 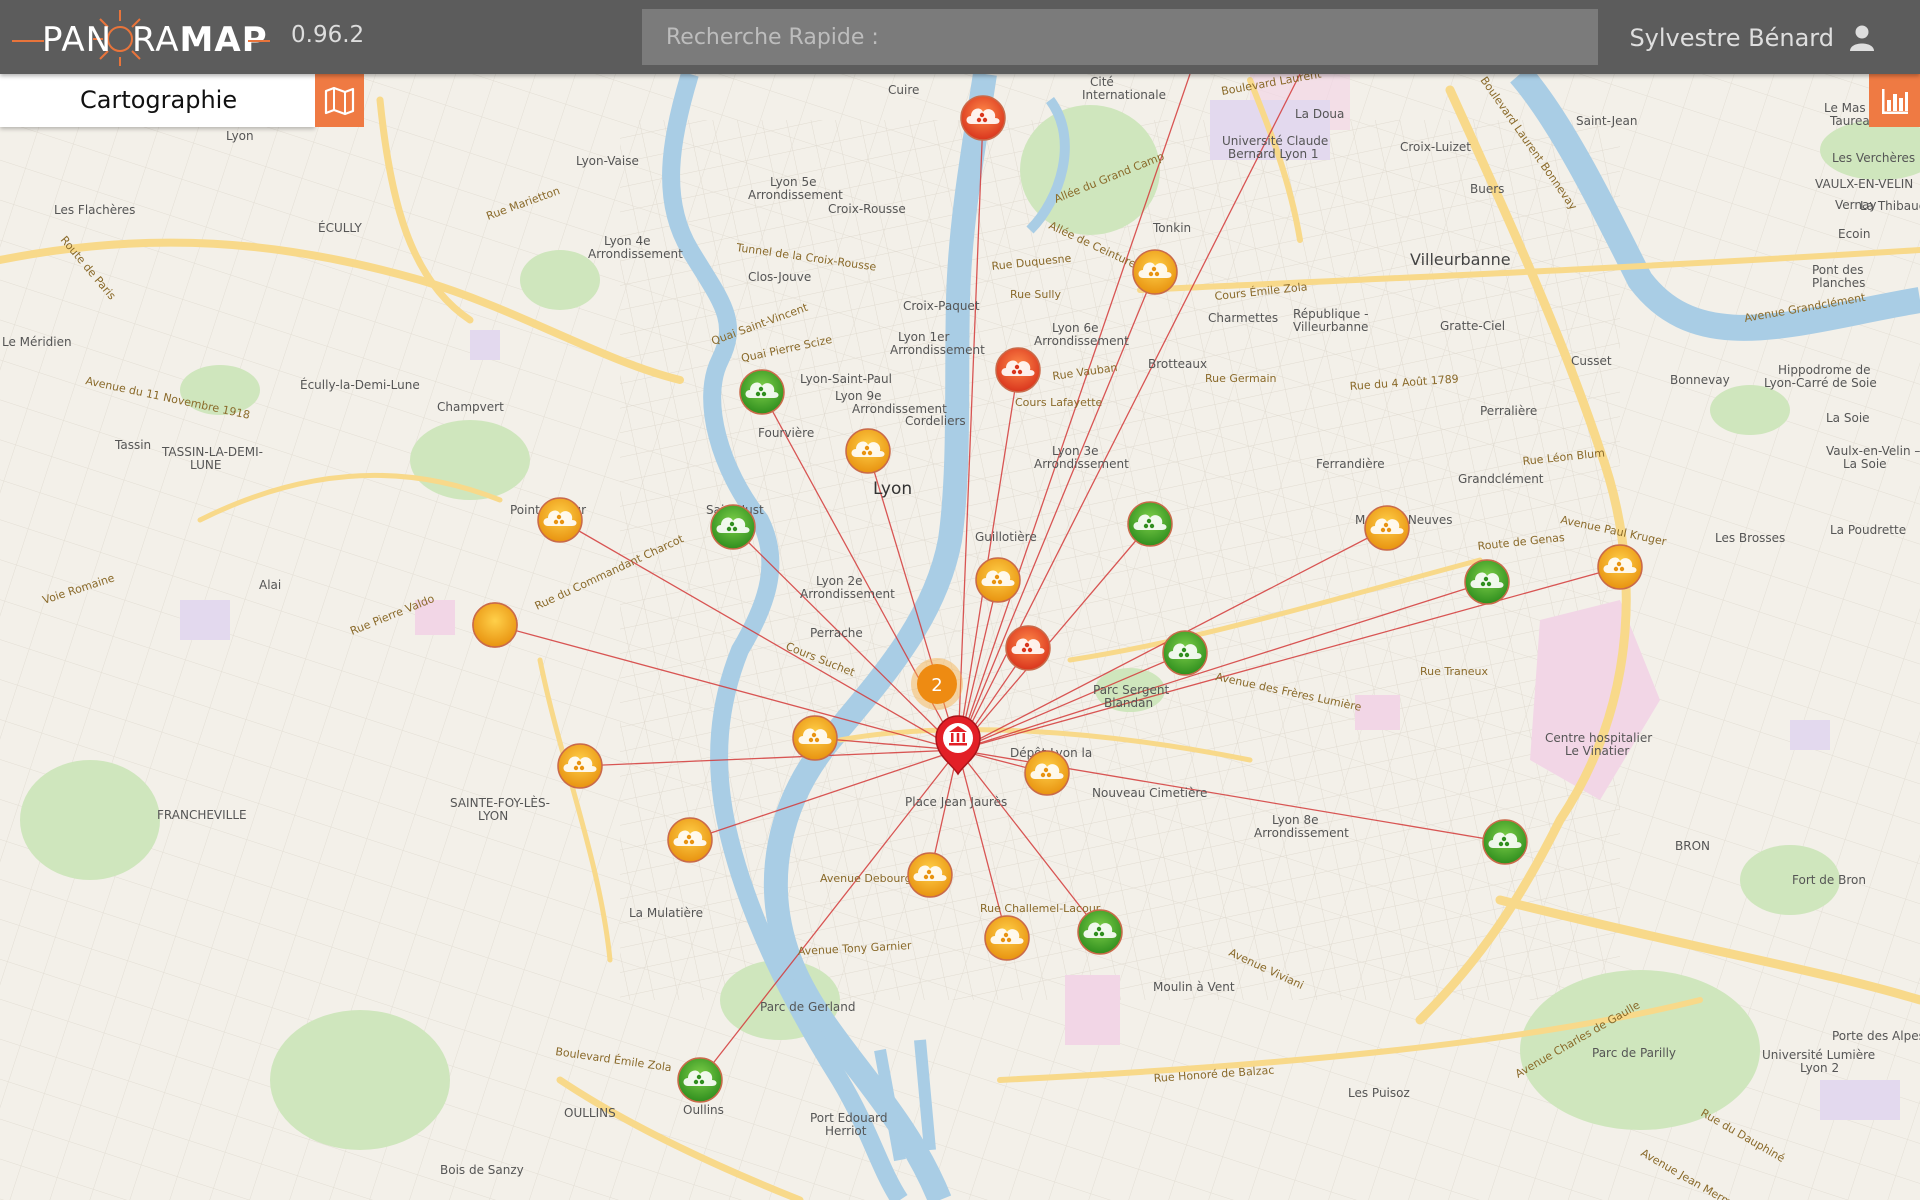 What do you see at coordinates (793, 182) in the screenshot?
I see `place-lyon-5e: Lyon 5e` at bounding box center [793, 182].